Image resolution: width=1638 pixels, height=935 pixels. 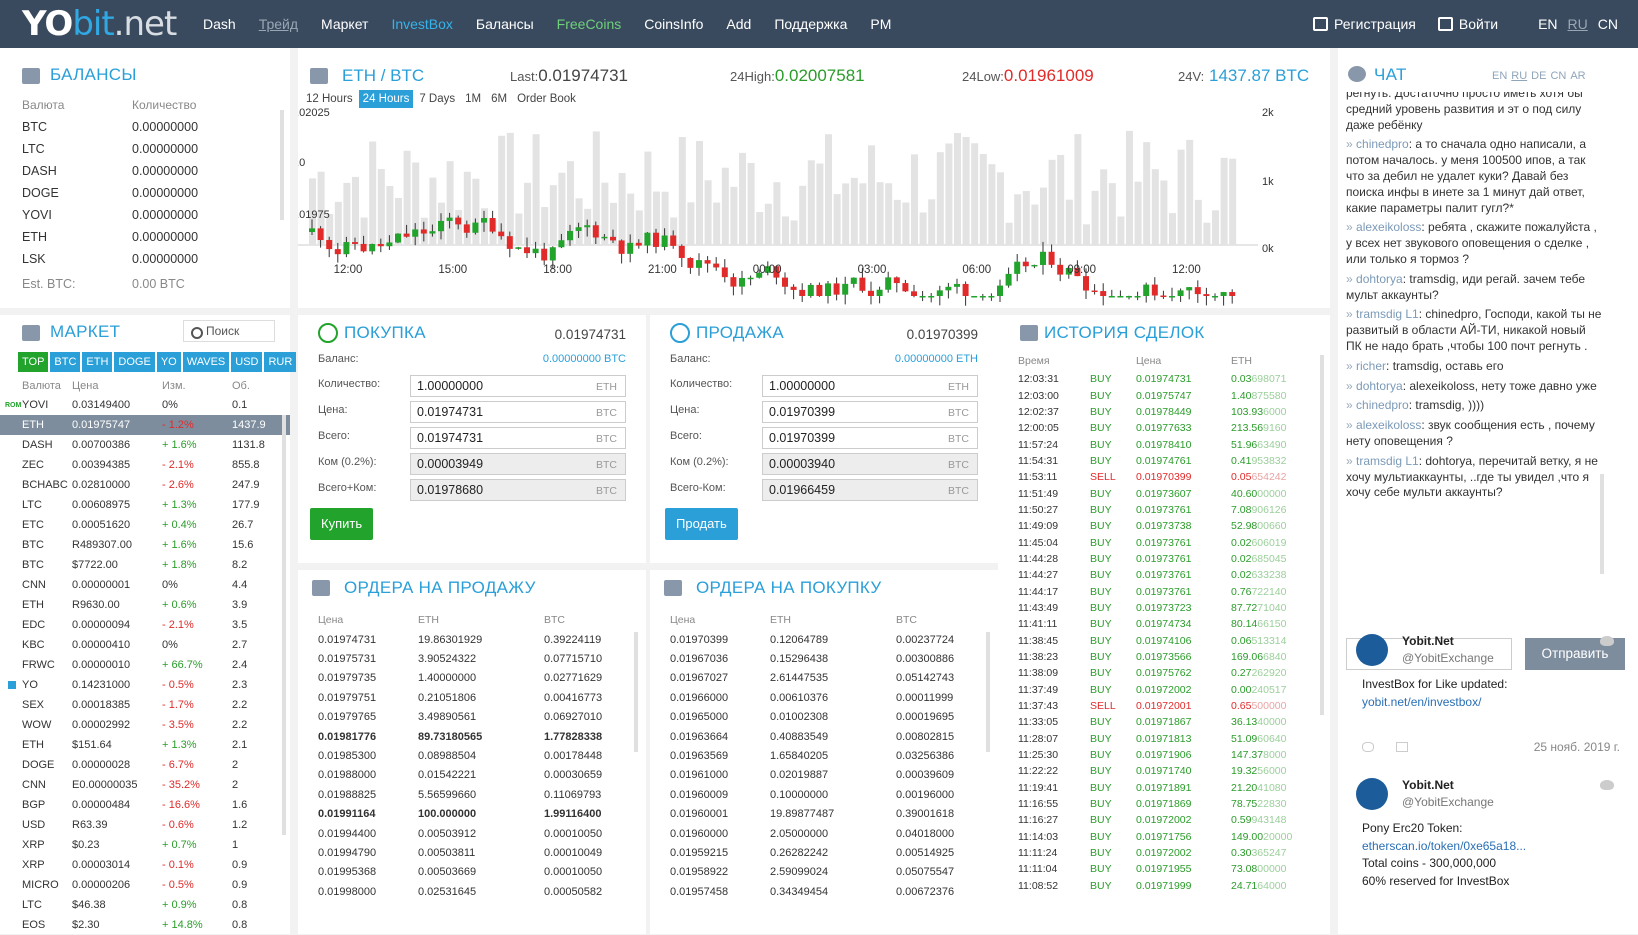 I want to click on order-row: 0.01975731 3.90524322 0.07715710, so click(x=481, y=658).